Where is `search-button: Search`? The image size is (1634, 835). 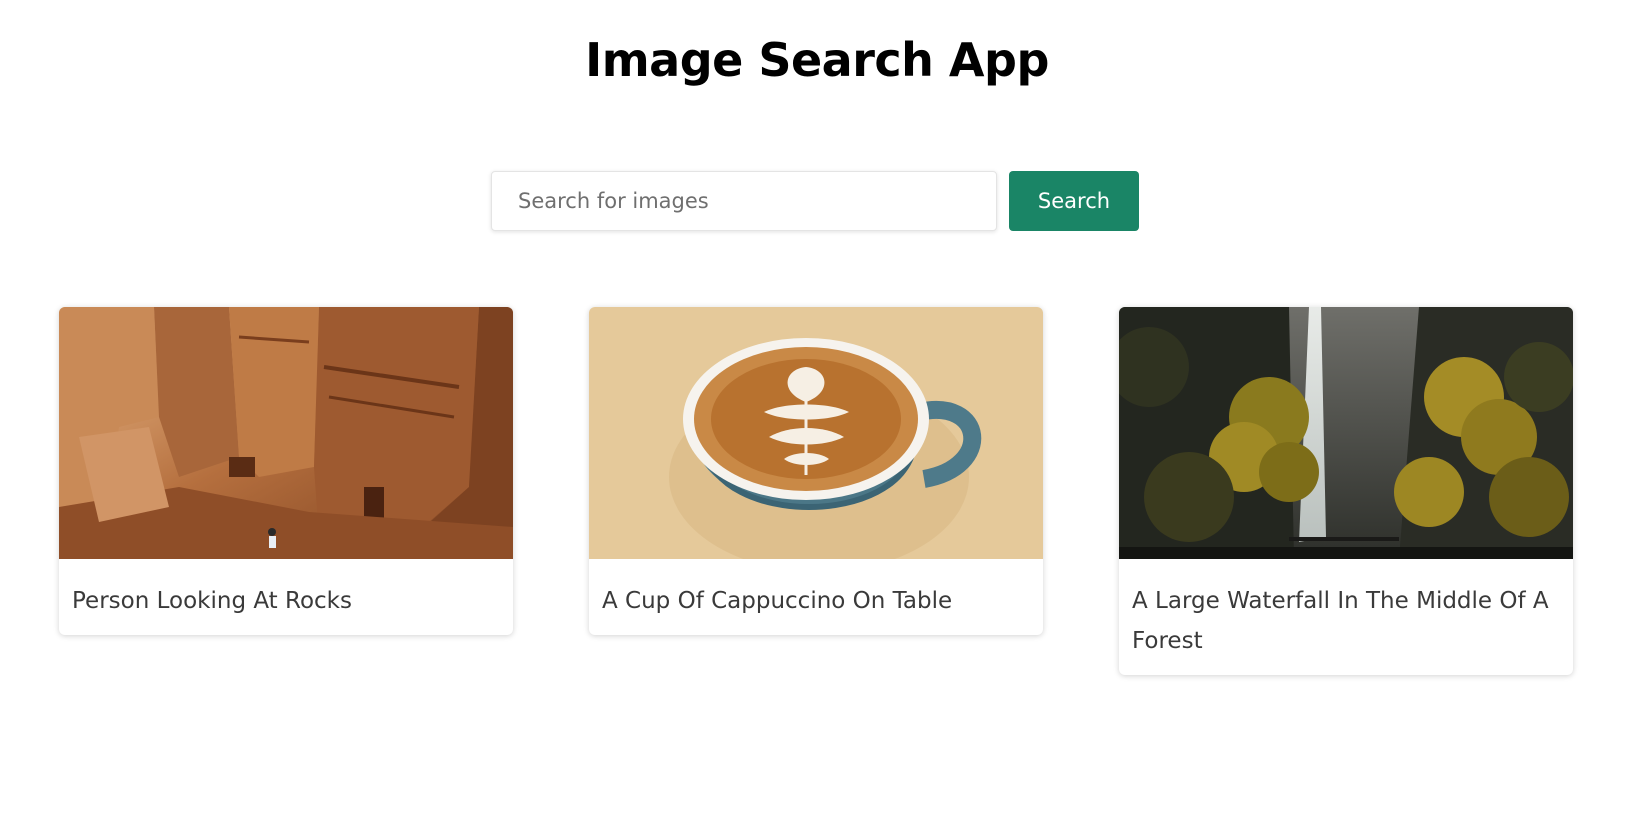
search-button: Search is located at coordinates (1074, 201).